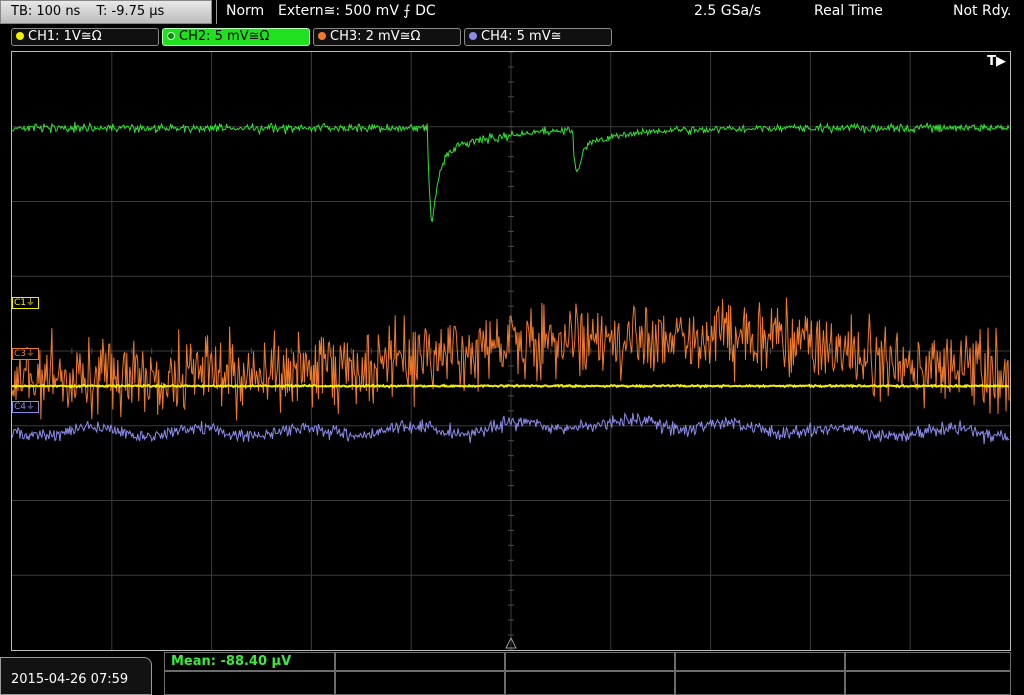 This screenshot has width=1024, height=695. I want to click on ch4-color-dot, so click(473, 36).